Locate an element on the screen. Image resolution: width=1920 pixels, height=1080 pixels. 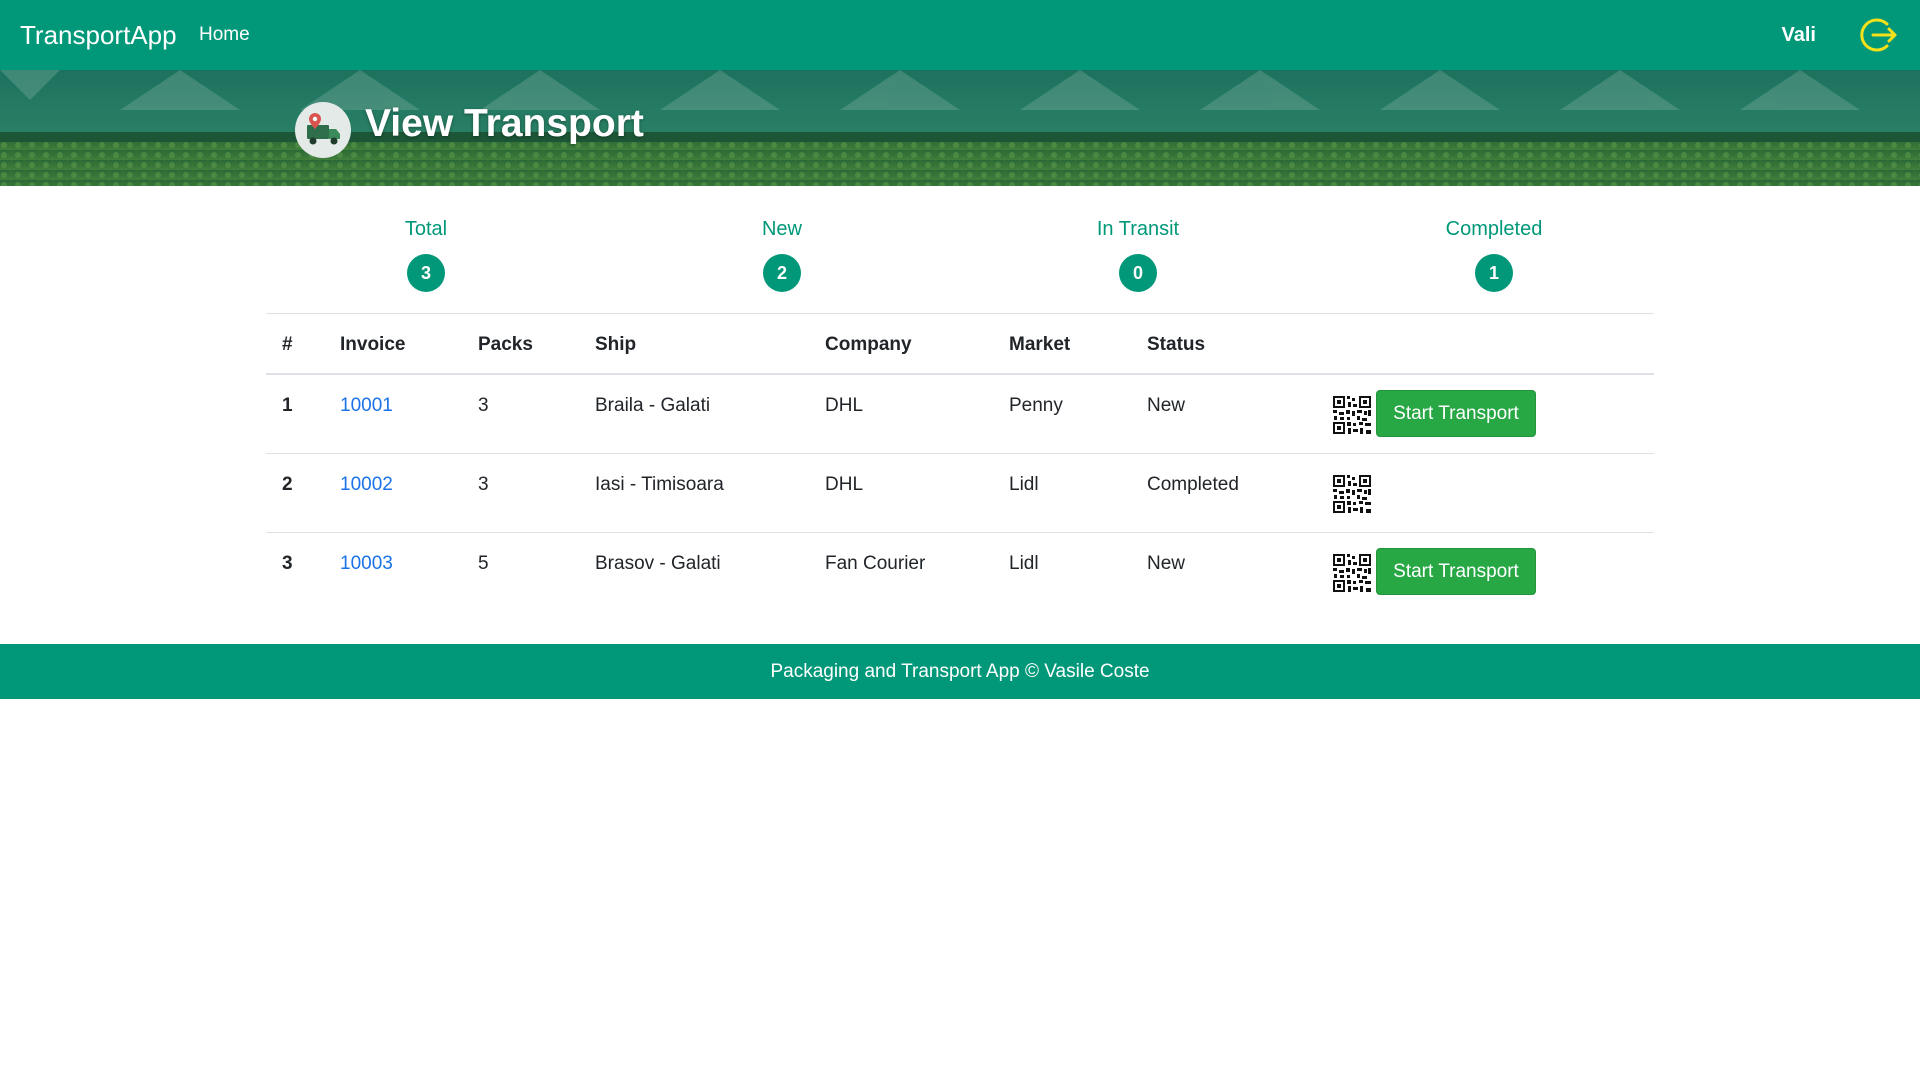
transport-stats: Total 3 New 2 In Transit 0 Completed 1 is located at coordinates (960, 250).